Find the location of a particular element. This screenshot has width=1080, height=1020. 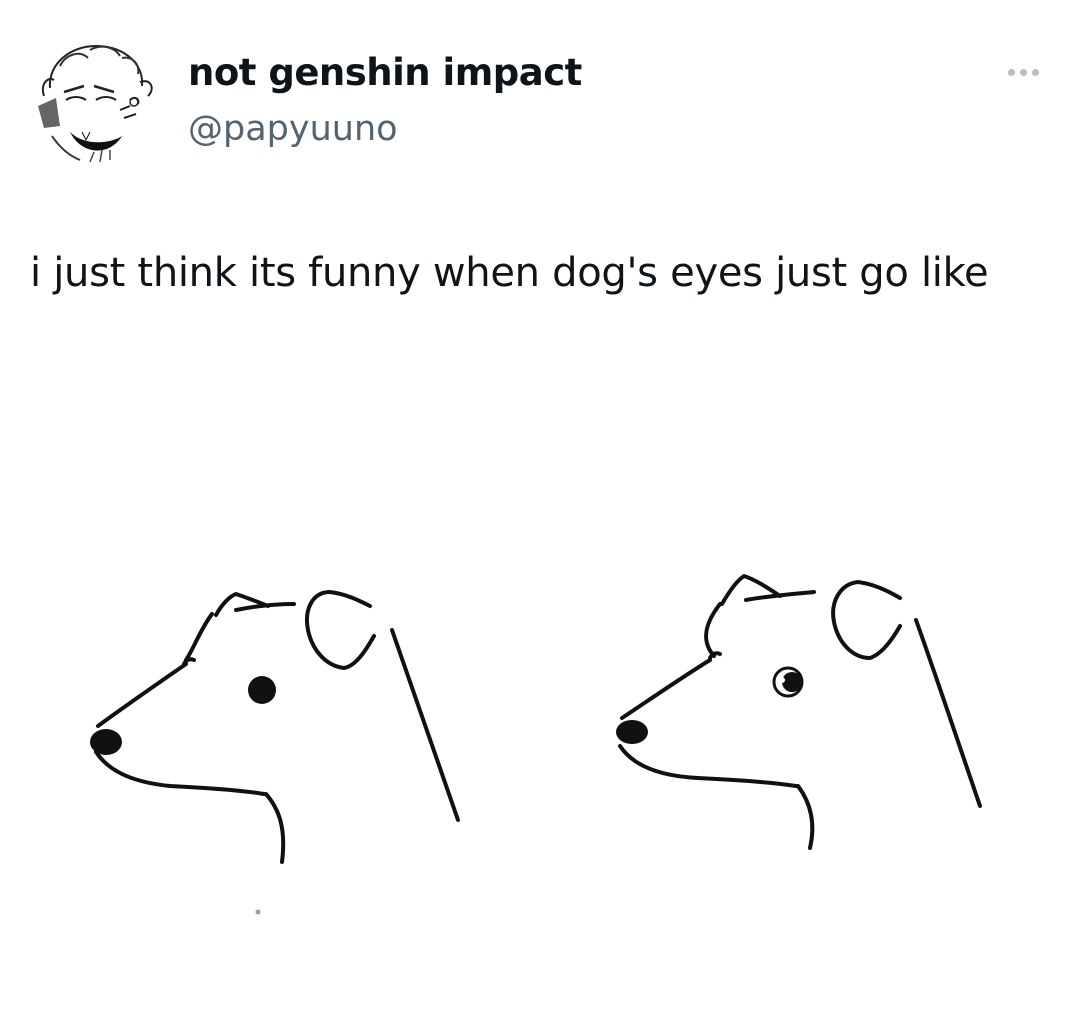

dog-right-nose is located at coordinates (632, 732).